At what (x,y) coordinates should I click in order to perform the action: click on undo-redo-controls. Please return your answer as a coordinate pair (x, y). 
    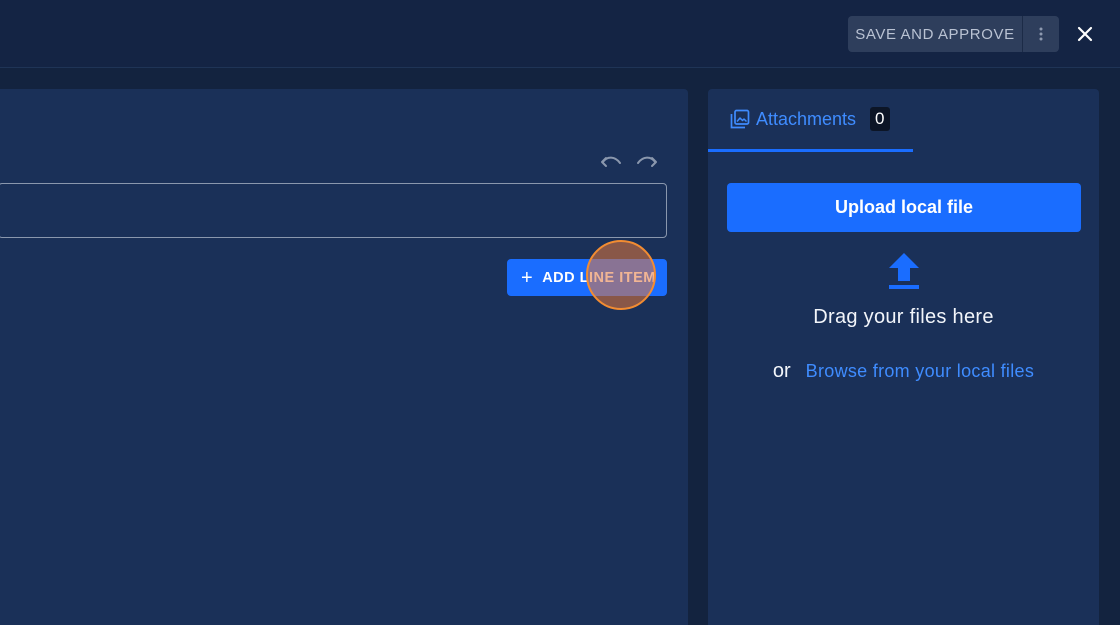
    Looking at the image, I should click on (629, 162).